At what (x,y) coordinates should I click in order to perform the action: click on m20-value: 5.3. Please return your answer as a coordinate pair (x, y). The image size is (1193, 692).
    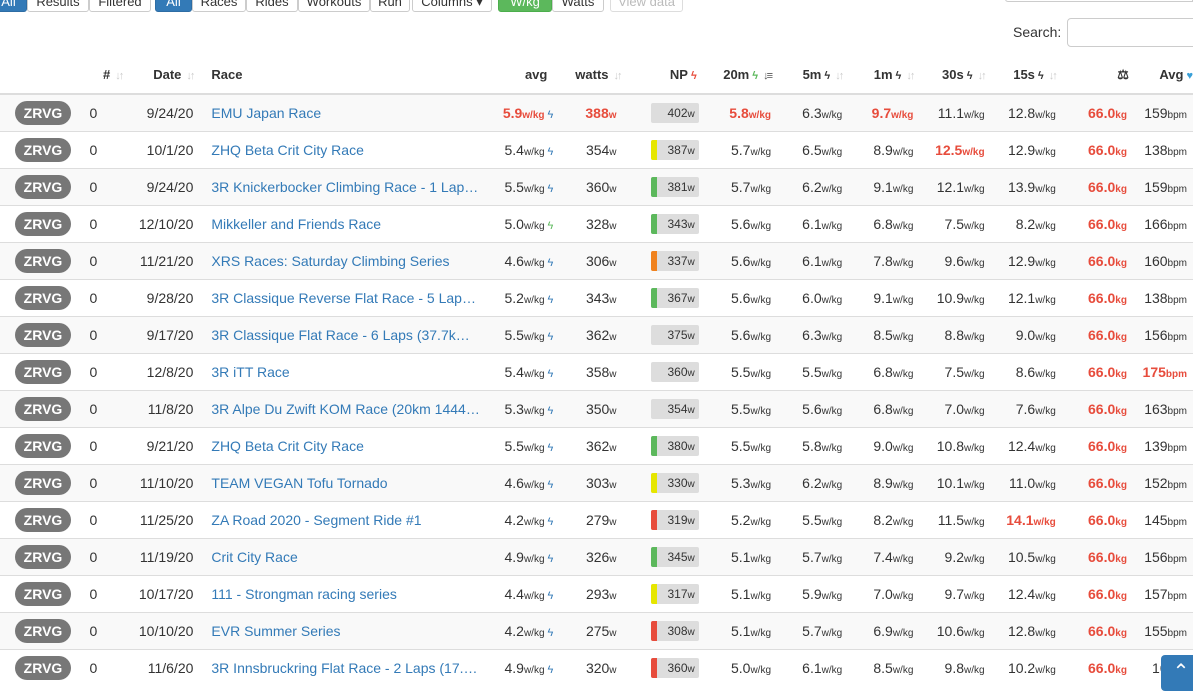
    Looking at the image, I should click on (740, 482).